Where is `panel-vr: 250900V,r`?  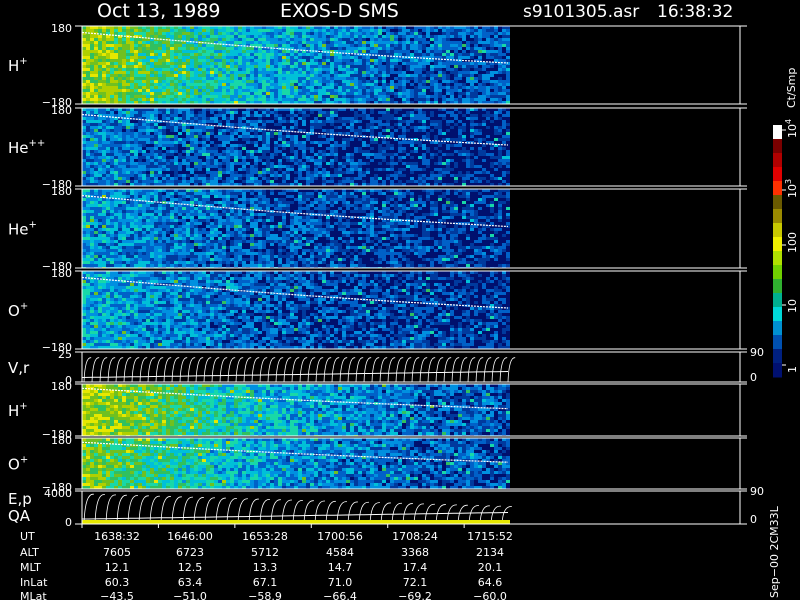 panel-vr: 250900V,r is located at coordinates (386, 366).